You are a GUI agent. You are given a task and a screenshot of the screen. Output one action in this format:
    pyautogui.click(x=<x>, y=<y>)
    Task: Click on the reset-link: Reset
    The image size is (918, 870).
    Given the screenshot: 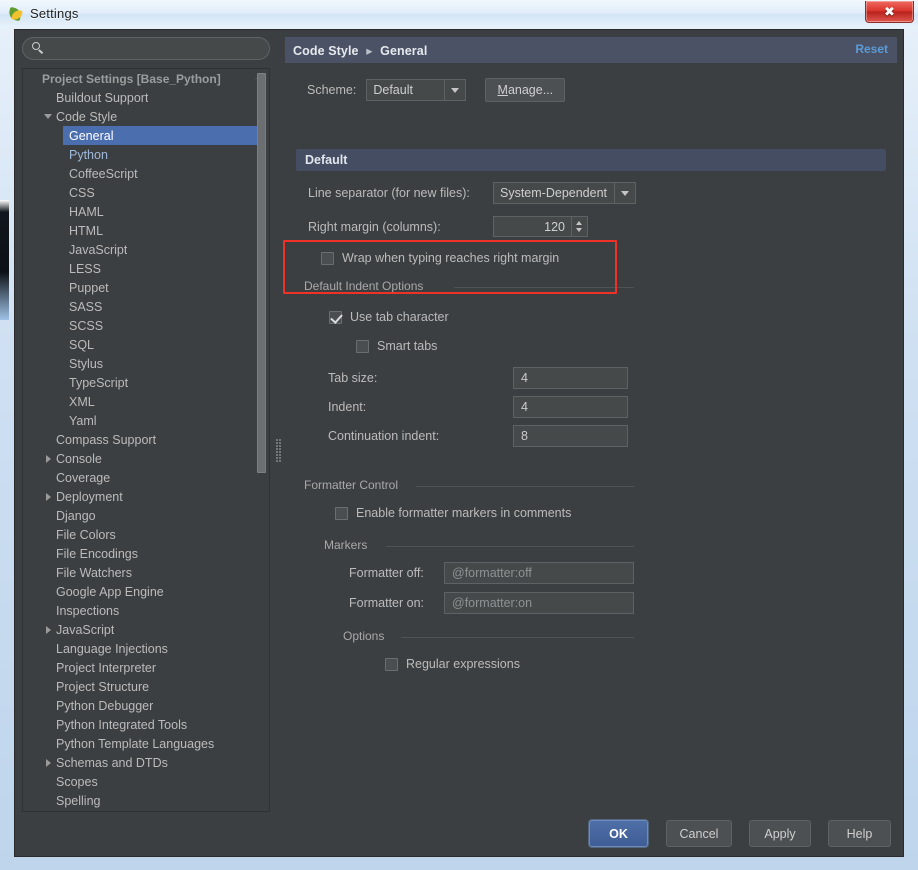 What is the action you would take?
    pyautogui.click(x=871, y=49)
    